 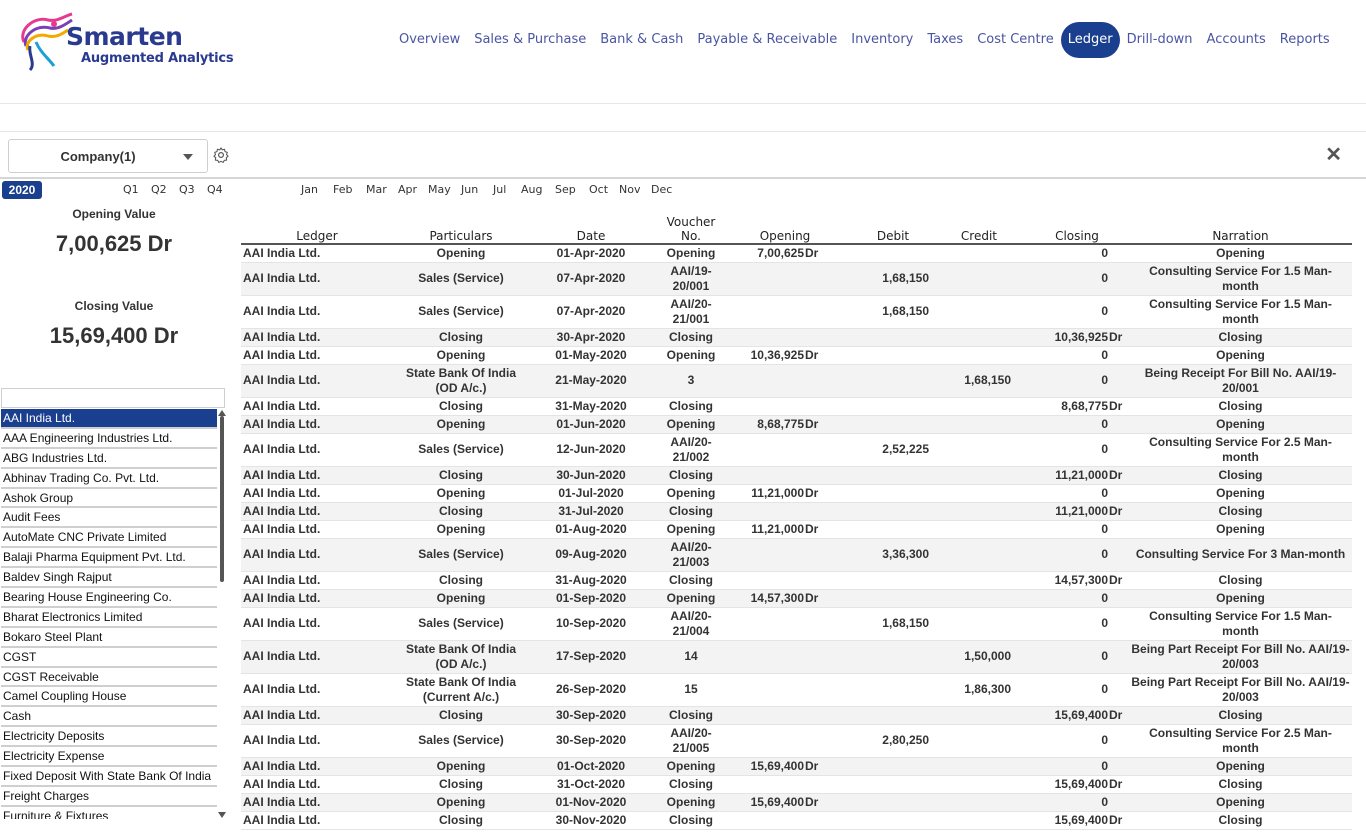 What do you see at coordinates (109, 598) in the screenshot?
I see `list-item: Bearing House Engineering Co.` at bounding box center [109, 598].